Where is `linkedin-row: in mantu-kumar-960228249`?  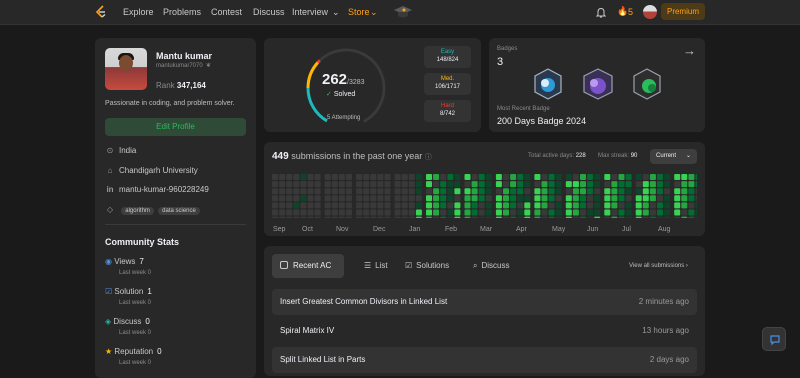
linkedin-row: in mantu-kumar-960228249 is located at coordinates (156, 189).